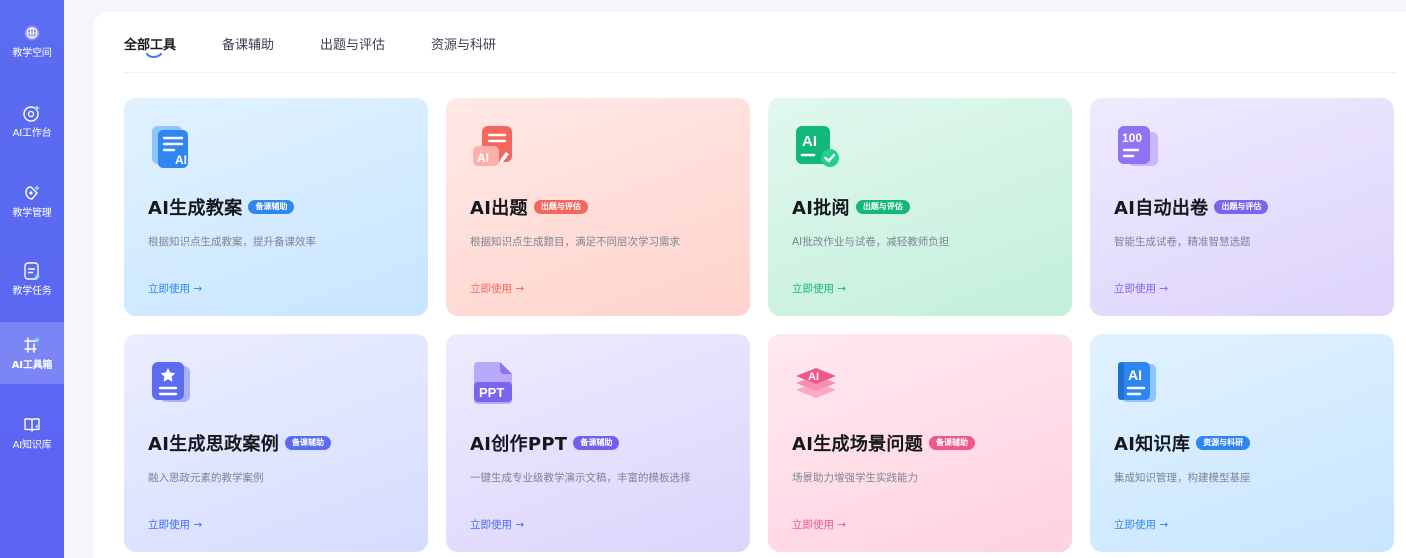 The height and width of the screenshot is (558, 1406). I want to click on tab-label: 出题与评估, so click(353, 45).